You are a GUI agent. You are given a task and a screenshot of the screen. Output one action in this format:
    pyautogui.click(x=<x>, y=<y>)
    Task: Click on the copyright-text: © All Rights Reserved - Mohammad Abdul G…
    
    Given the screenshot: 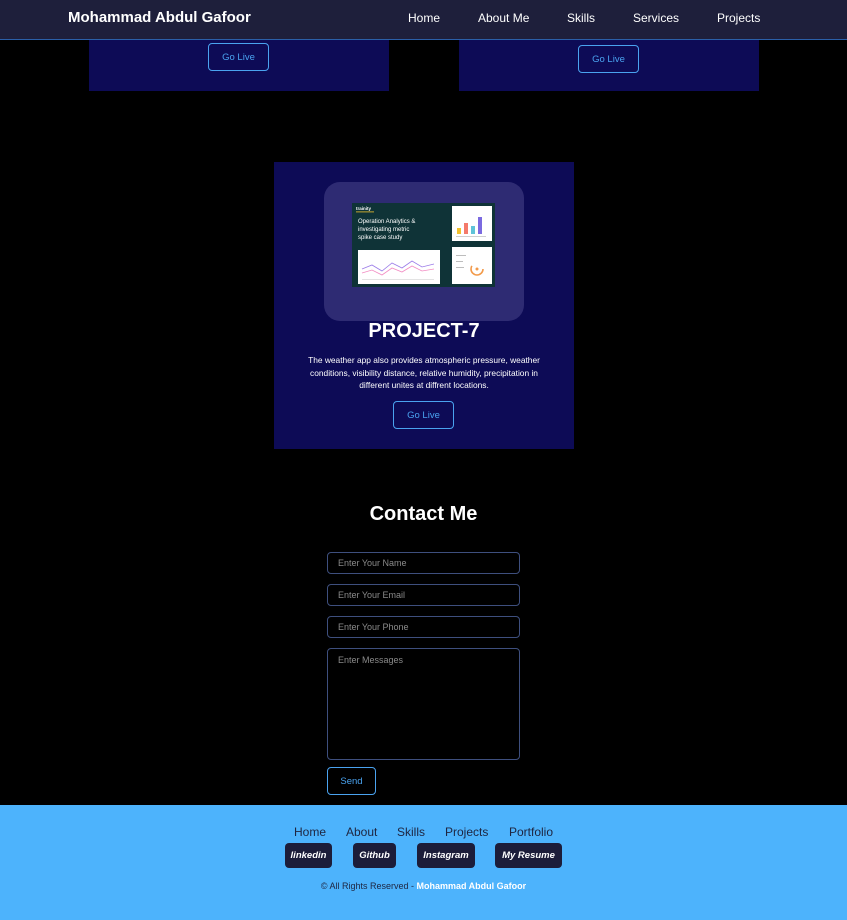 What is the action you would take?
    pyautogui.click(x=423, y=886)
    